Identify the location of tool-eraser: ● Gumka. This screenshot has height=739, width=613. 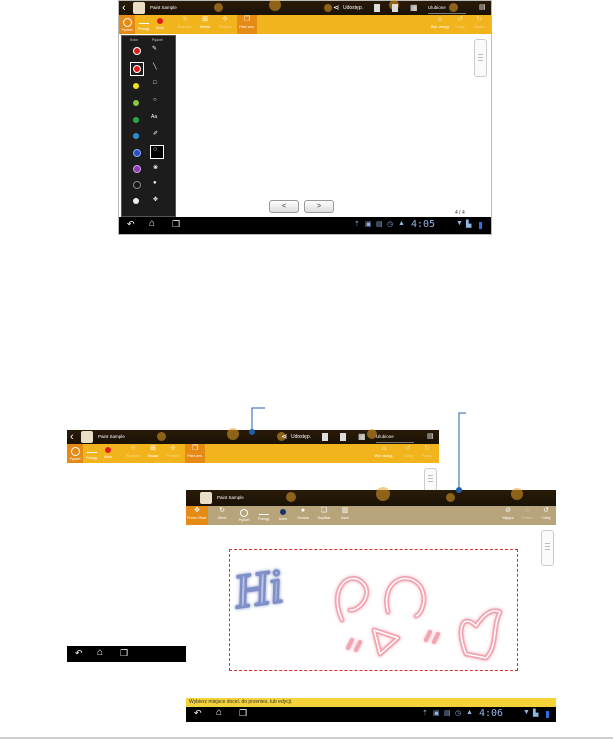
(303, 515).